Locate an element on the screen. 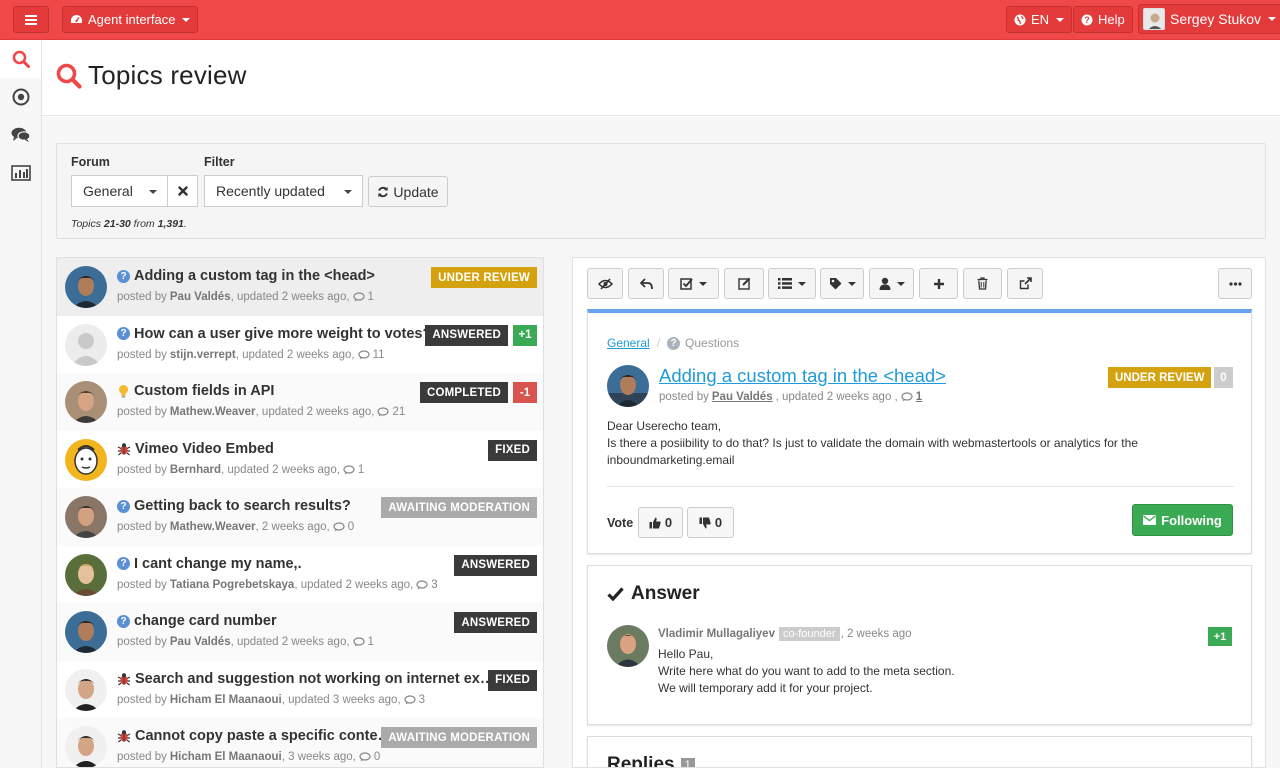 The width and height of the screenshot is (1280, 768). upvote-button: 0 is located at coordinates (660, 522).